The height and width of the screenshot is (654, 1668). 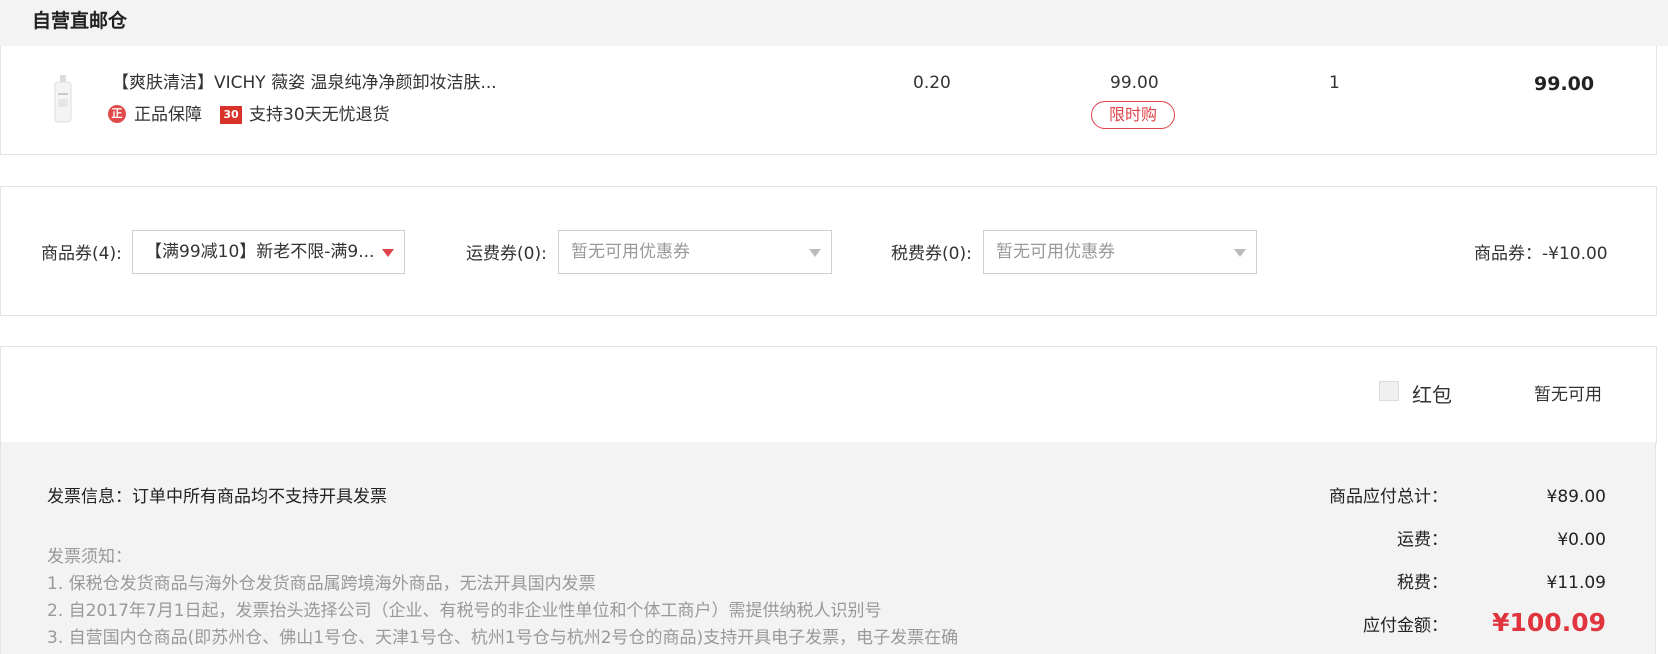 I want to click on goods-total-label: 商品应付总计：, so click(x=1388, y=497).